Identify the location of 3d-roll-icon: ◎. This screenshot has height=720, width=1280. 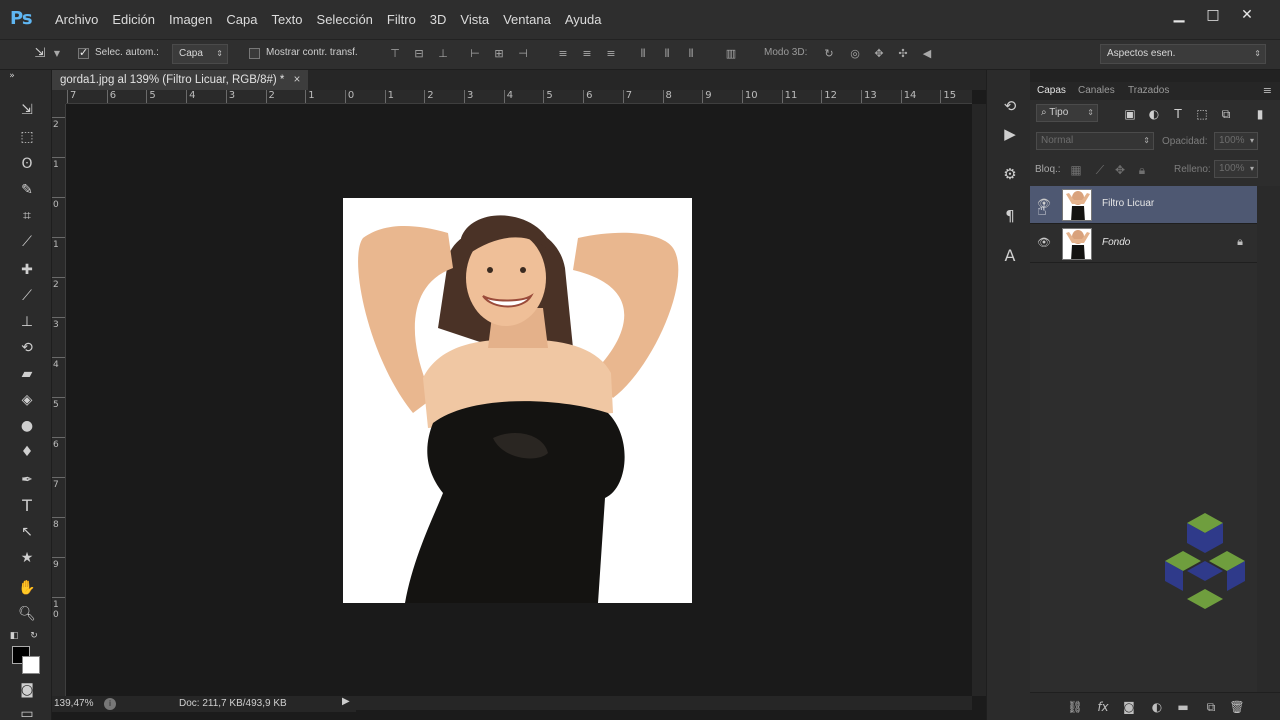
(855, 54).